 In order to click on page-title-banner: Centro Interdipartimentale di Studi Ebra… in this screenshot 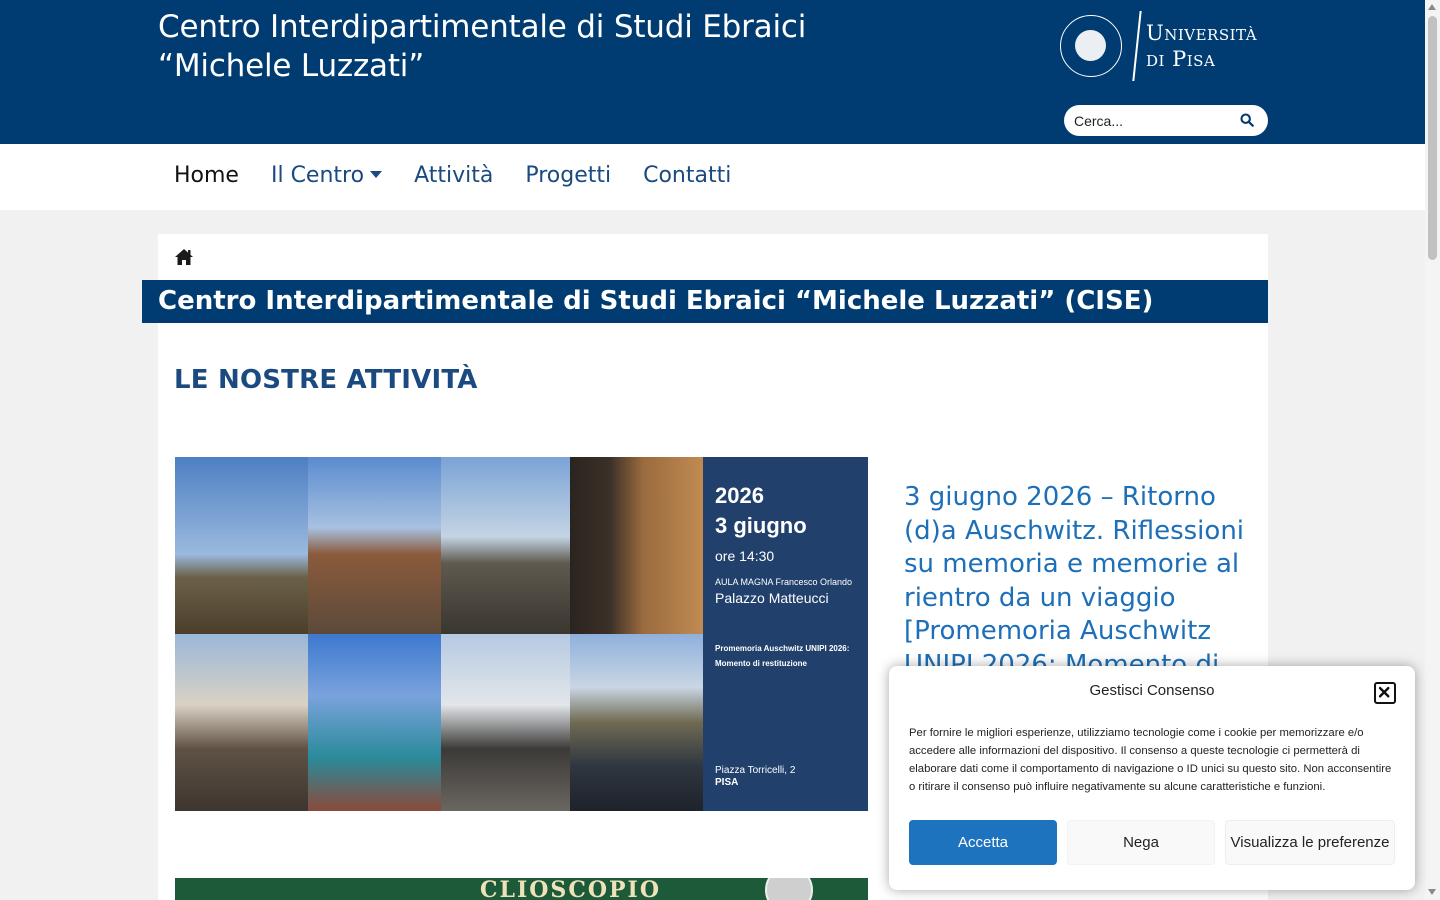, I will do `click(705, 301)`.